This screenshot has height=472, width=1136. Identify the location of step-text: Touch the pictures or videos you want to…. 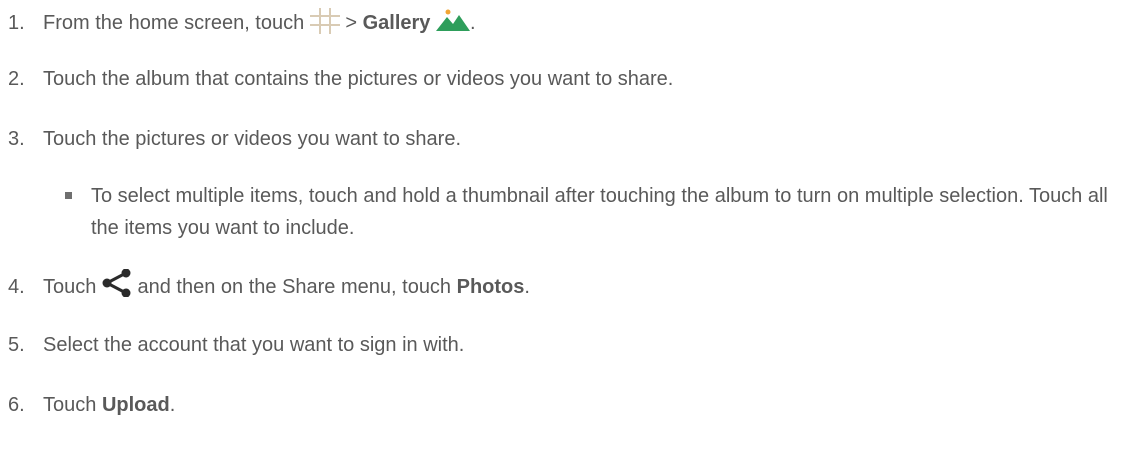
(252, 139).